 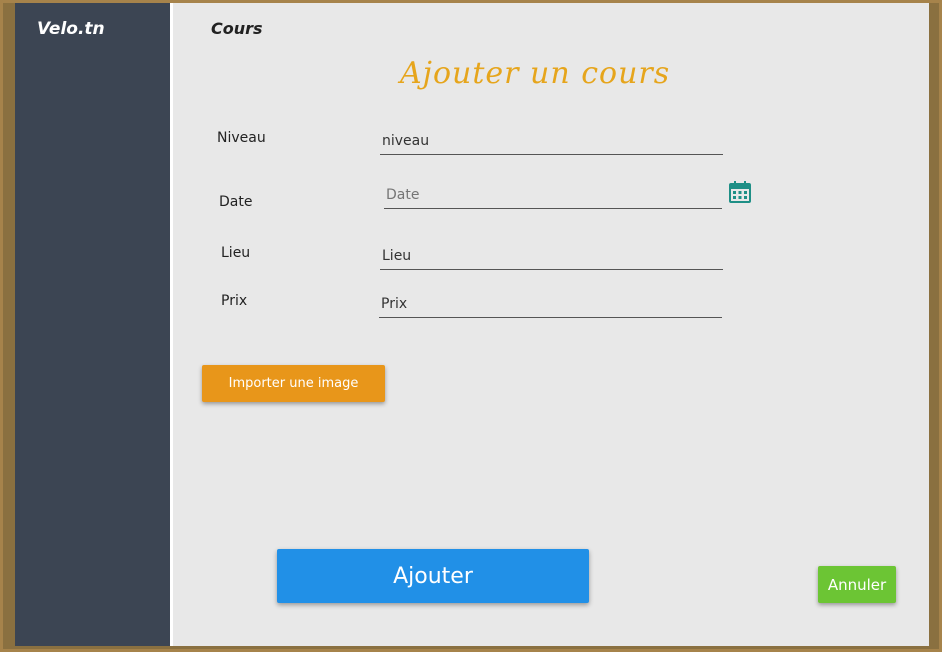 I want to click on date-input, so click(x=553, y=195).